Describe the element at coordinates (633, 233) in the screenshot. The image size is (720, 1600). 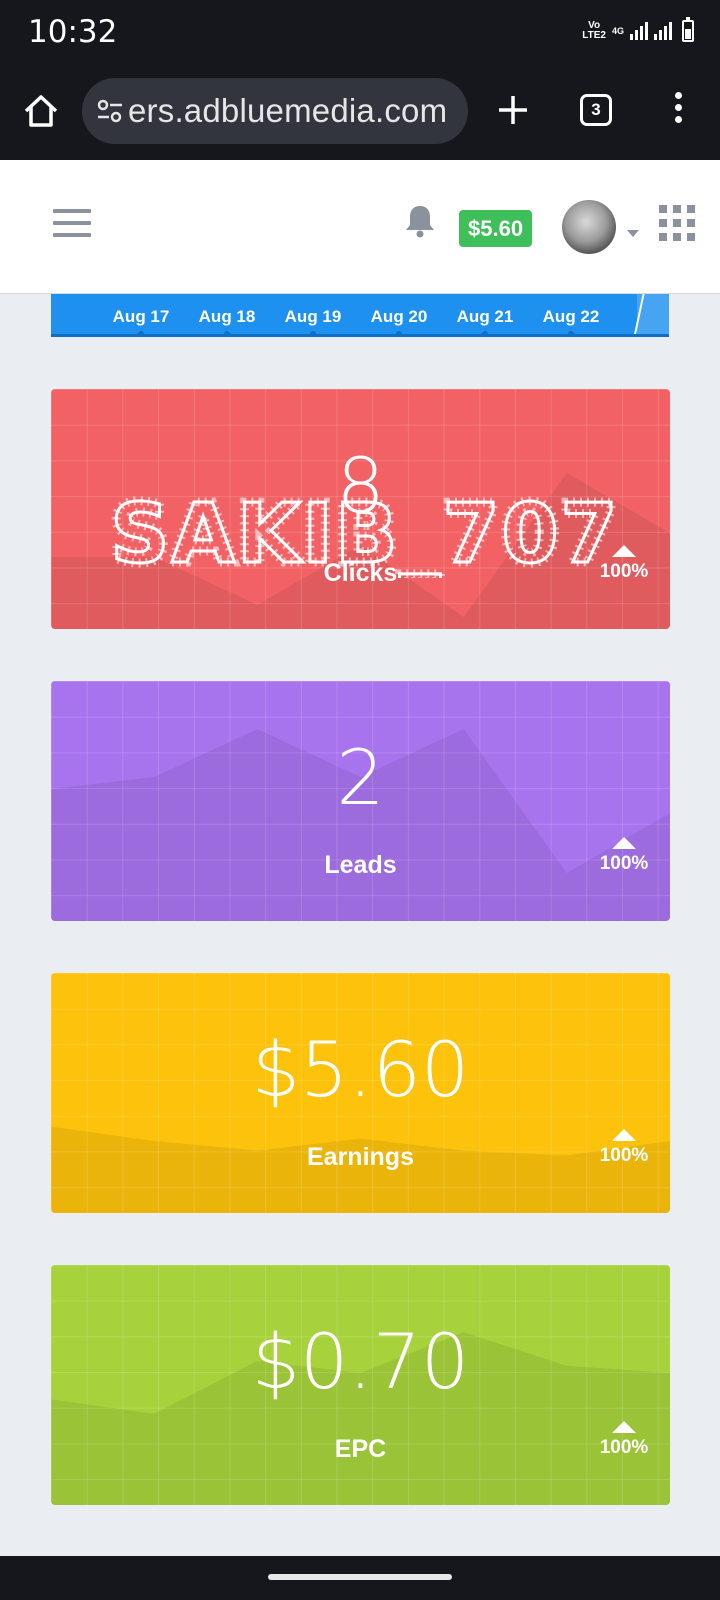
I see `chevron-down-icon` at that location.